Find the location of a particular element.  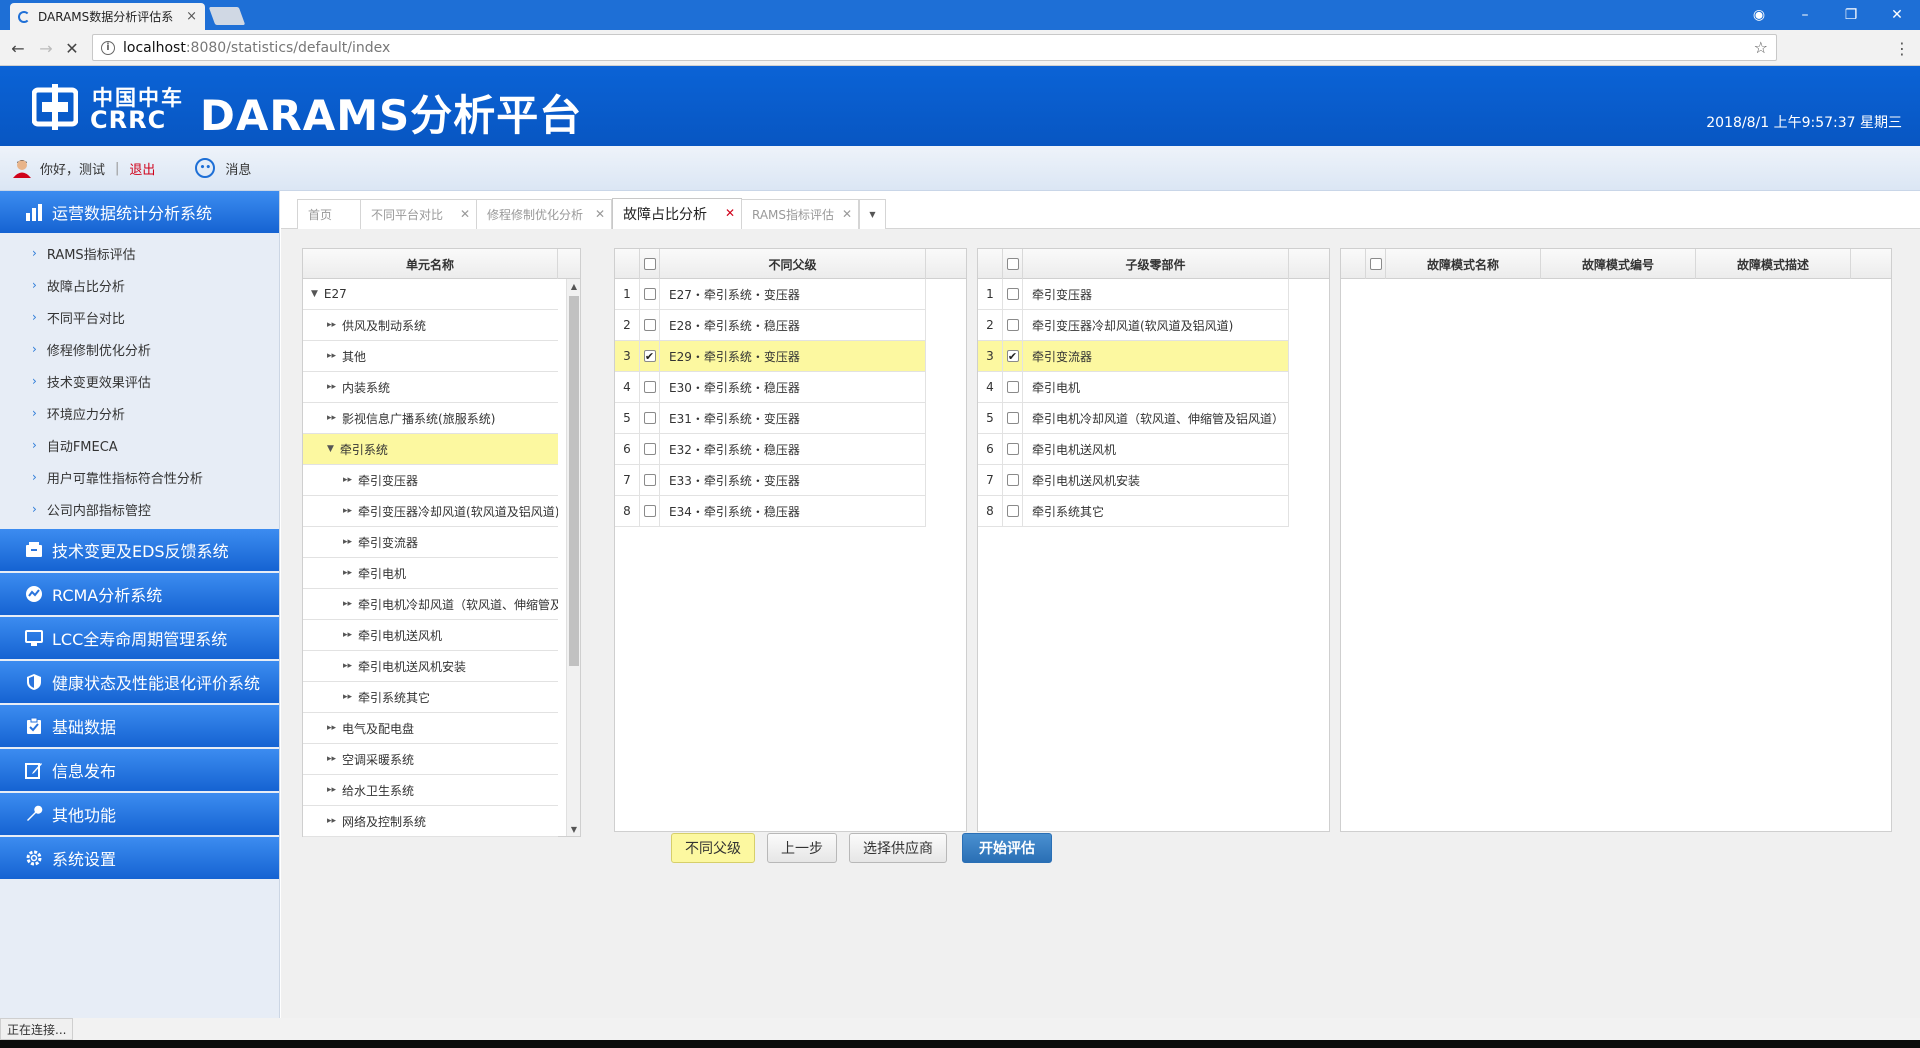

messages-link: 消息 is located at coordinates (238, 168).